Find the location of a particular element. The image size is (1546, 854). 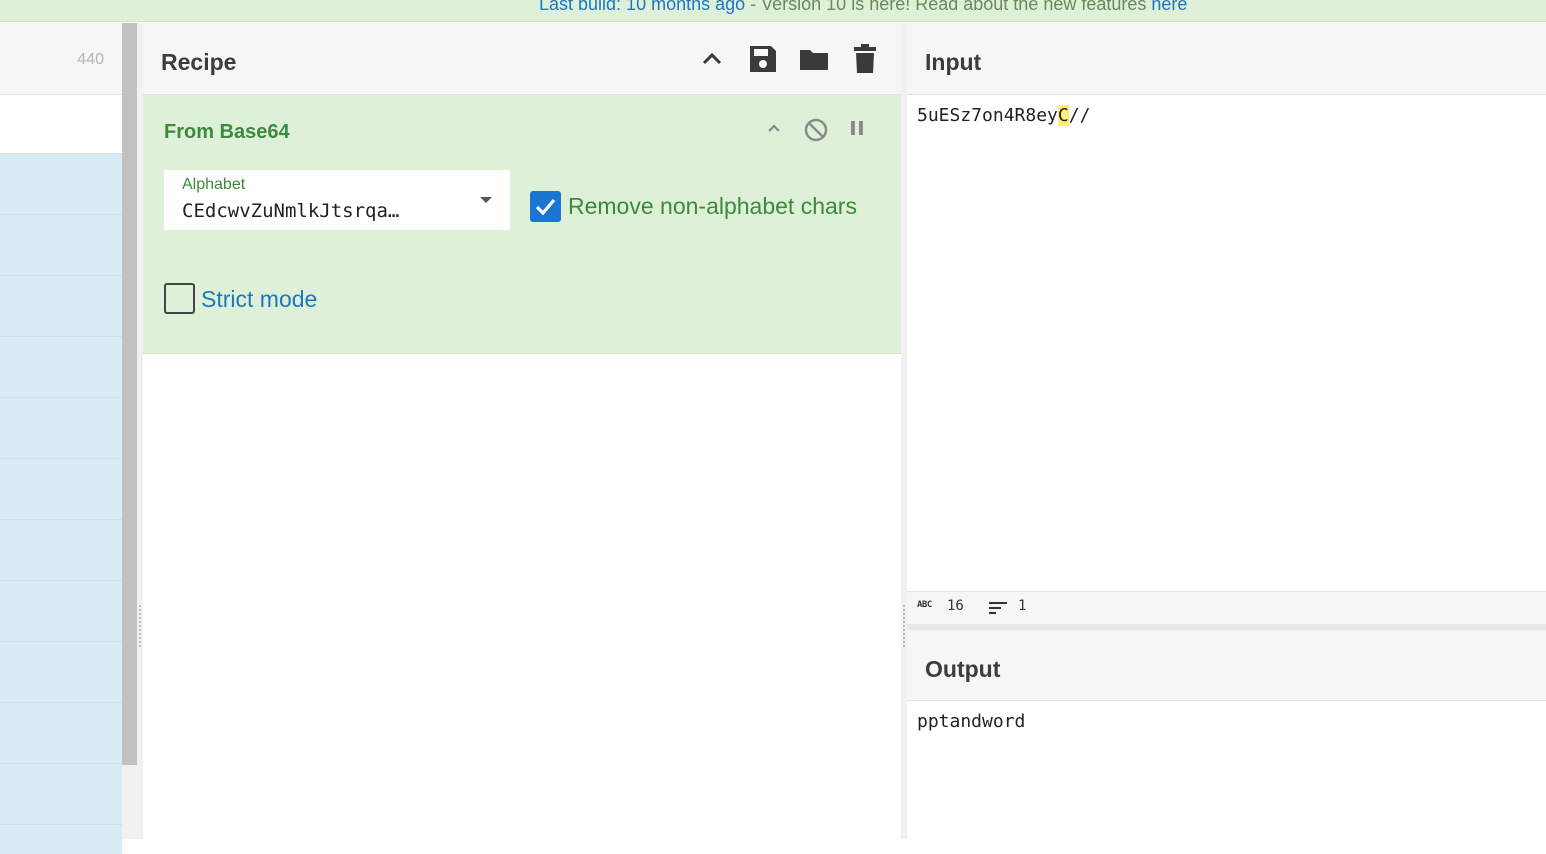

folder-icon is located at coordinates (814, 59).